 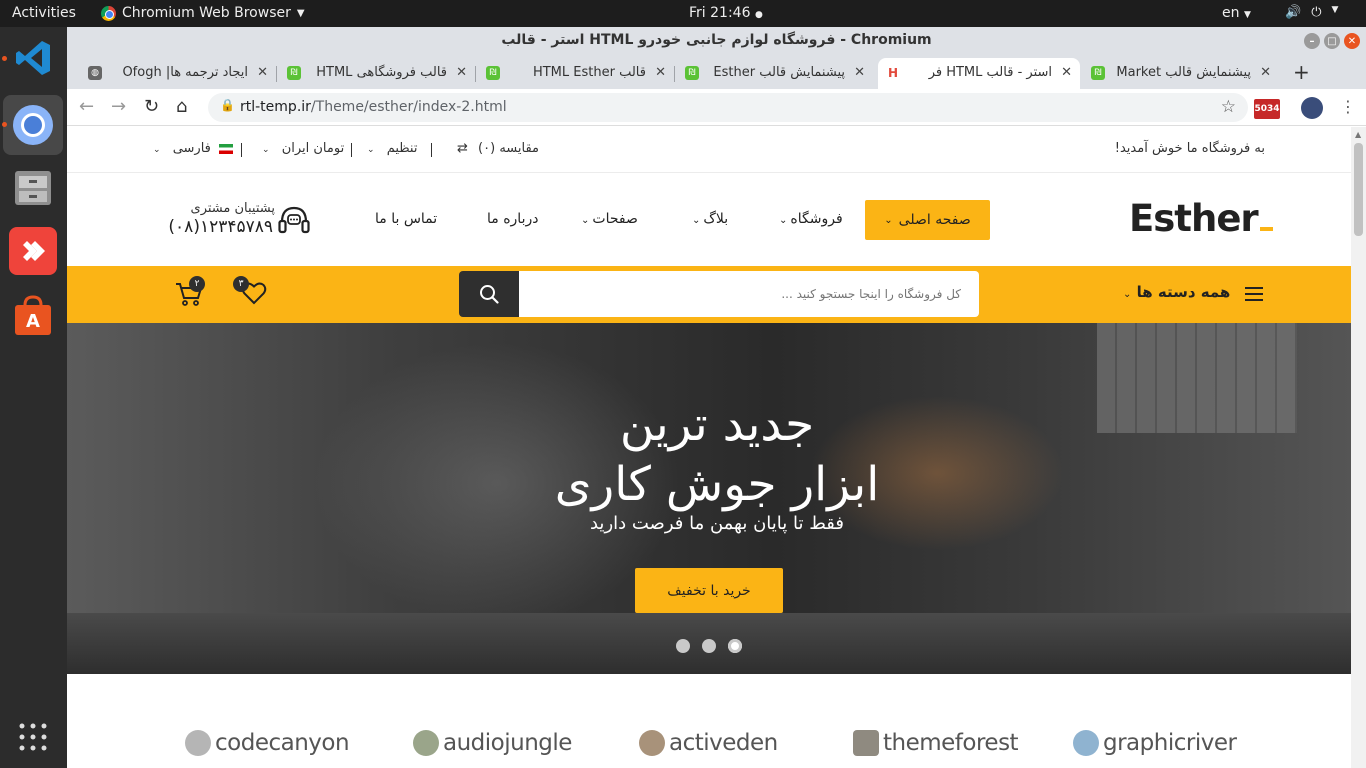 I want to click on extension-button: 5034, so click(x=1267, y=109).